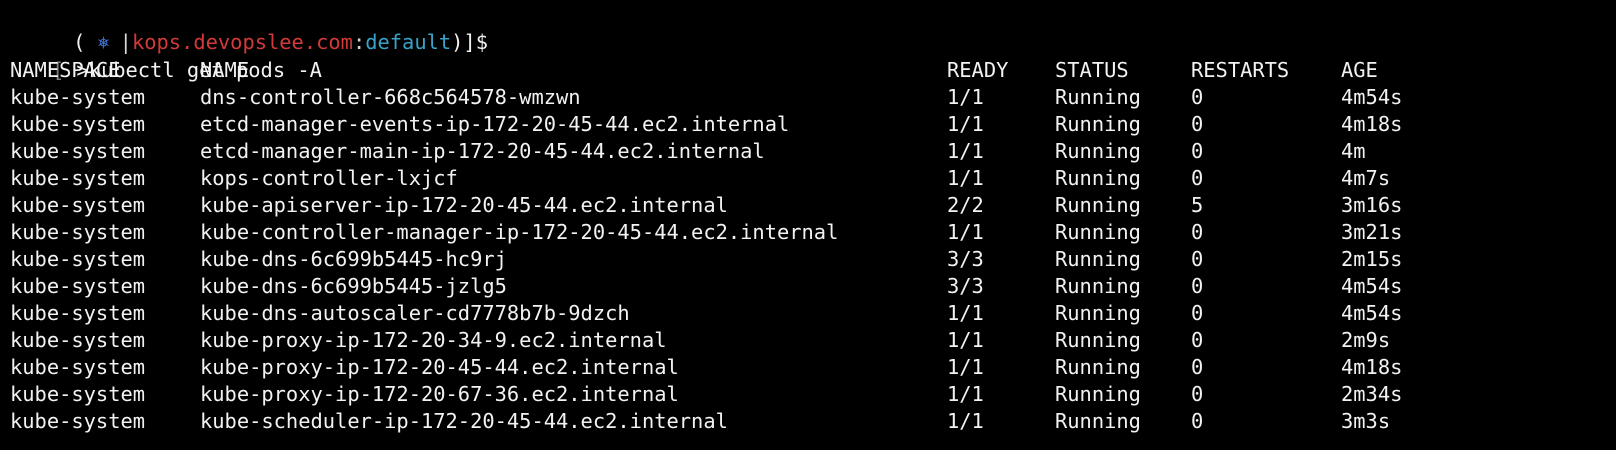 This screenshot has width=1616, height=450. What do you see at coordinates (1359, 70) in the screenshot?
I see `header-age: AGE` at bounding box center [1359, 70].